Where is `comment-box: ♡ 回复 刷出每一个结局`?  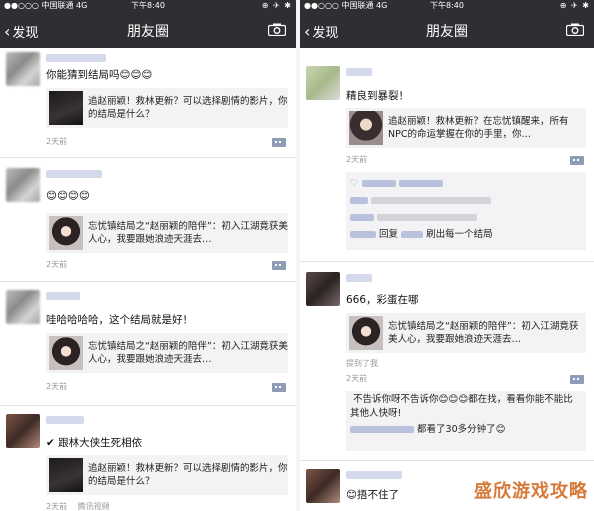
comment-box: ♡ 回复 刷出每一个结局 is located at coordinates (466, 211).